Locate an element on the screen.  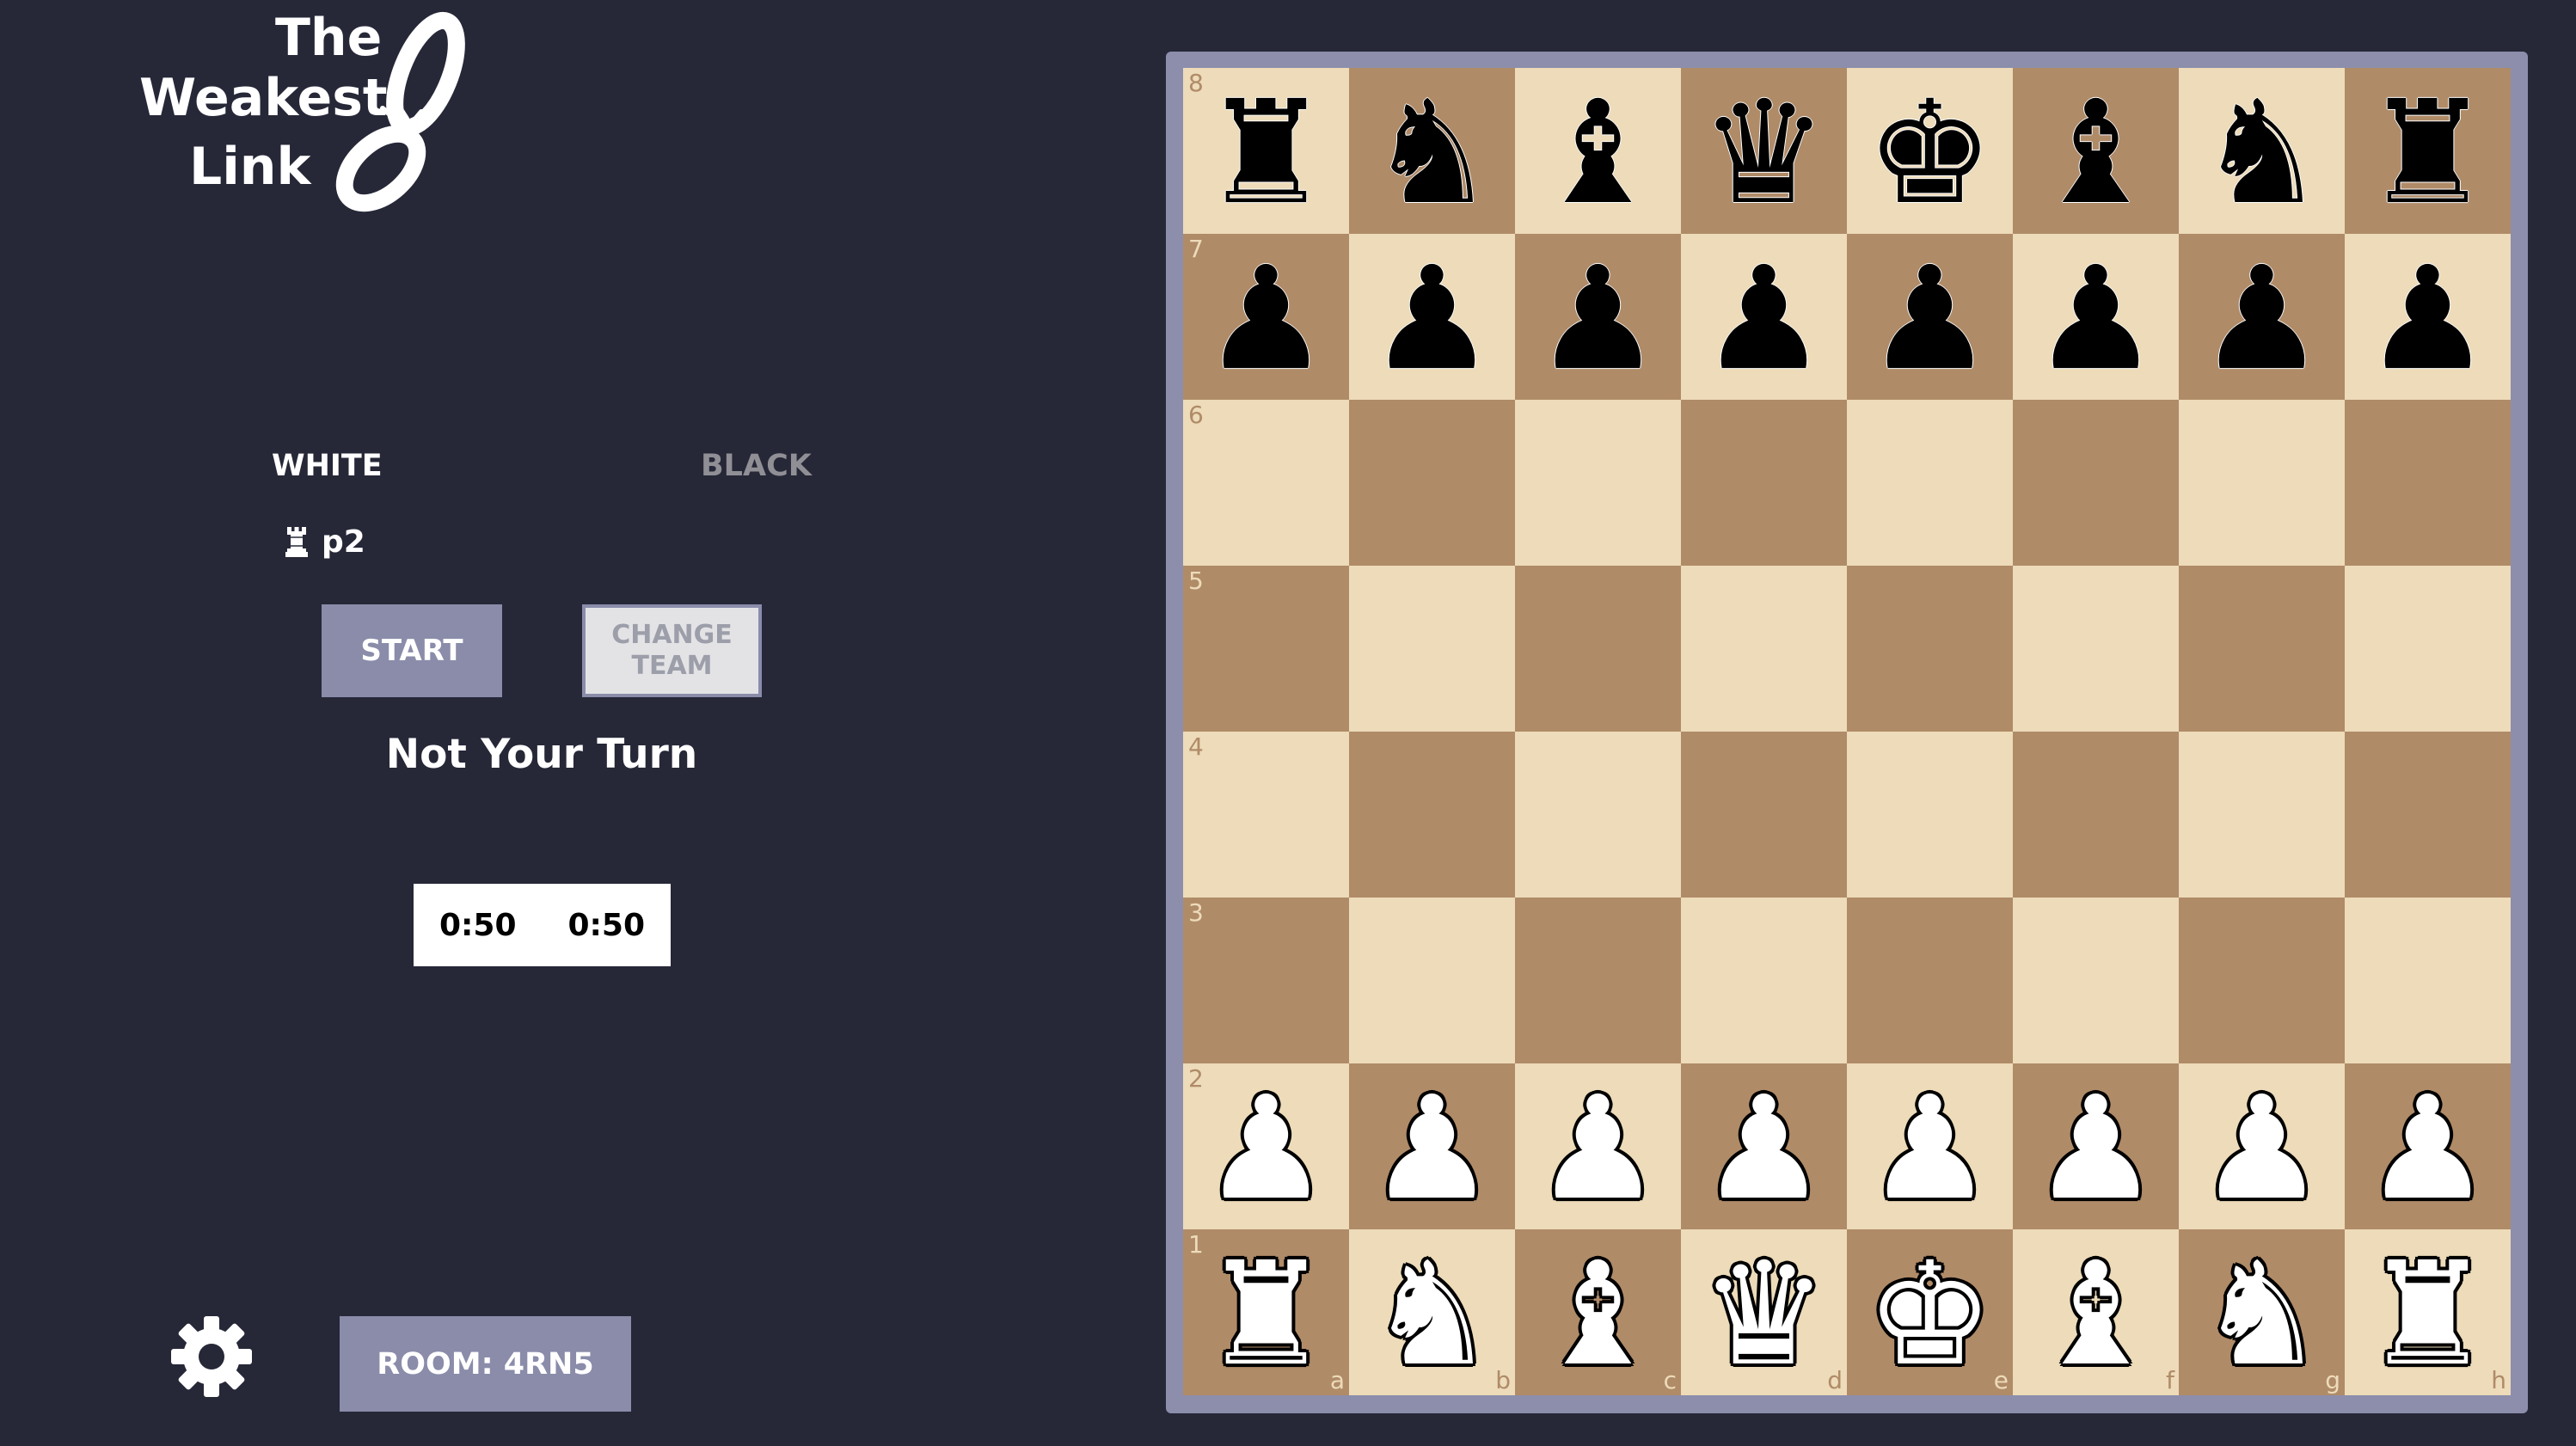
square-a1: 1 a ♜ is located at coordinates (1266, 1312).